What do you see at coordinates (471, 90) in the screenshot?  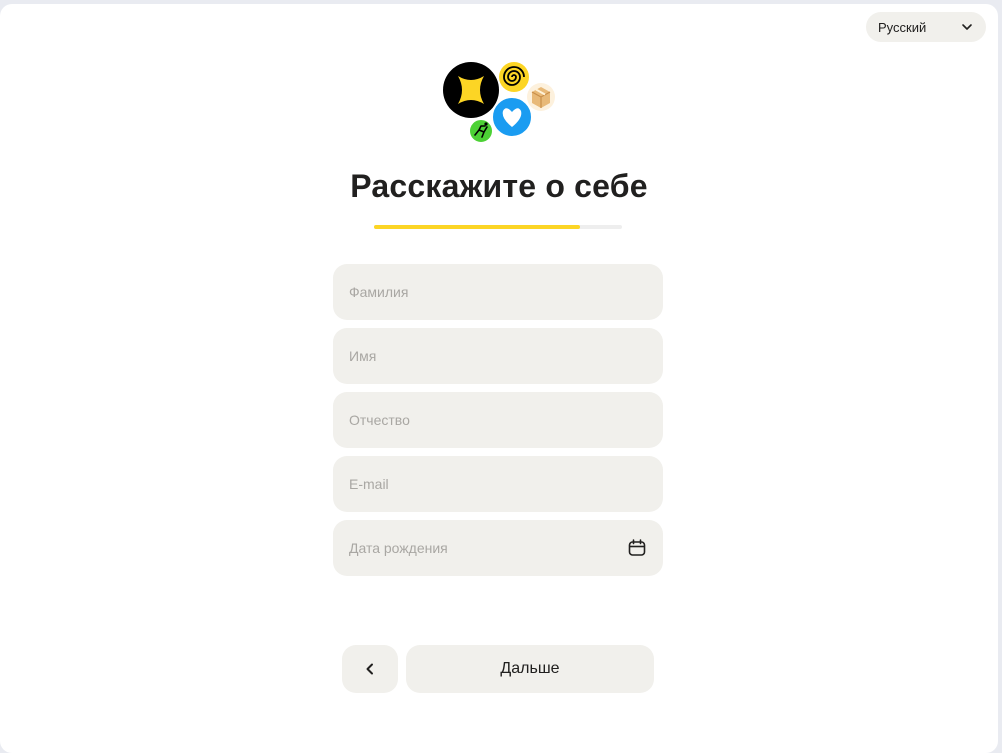 I see `yandex-pro-icon` at bounding box center [471, 90].